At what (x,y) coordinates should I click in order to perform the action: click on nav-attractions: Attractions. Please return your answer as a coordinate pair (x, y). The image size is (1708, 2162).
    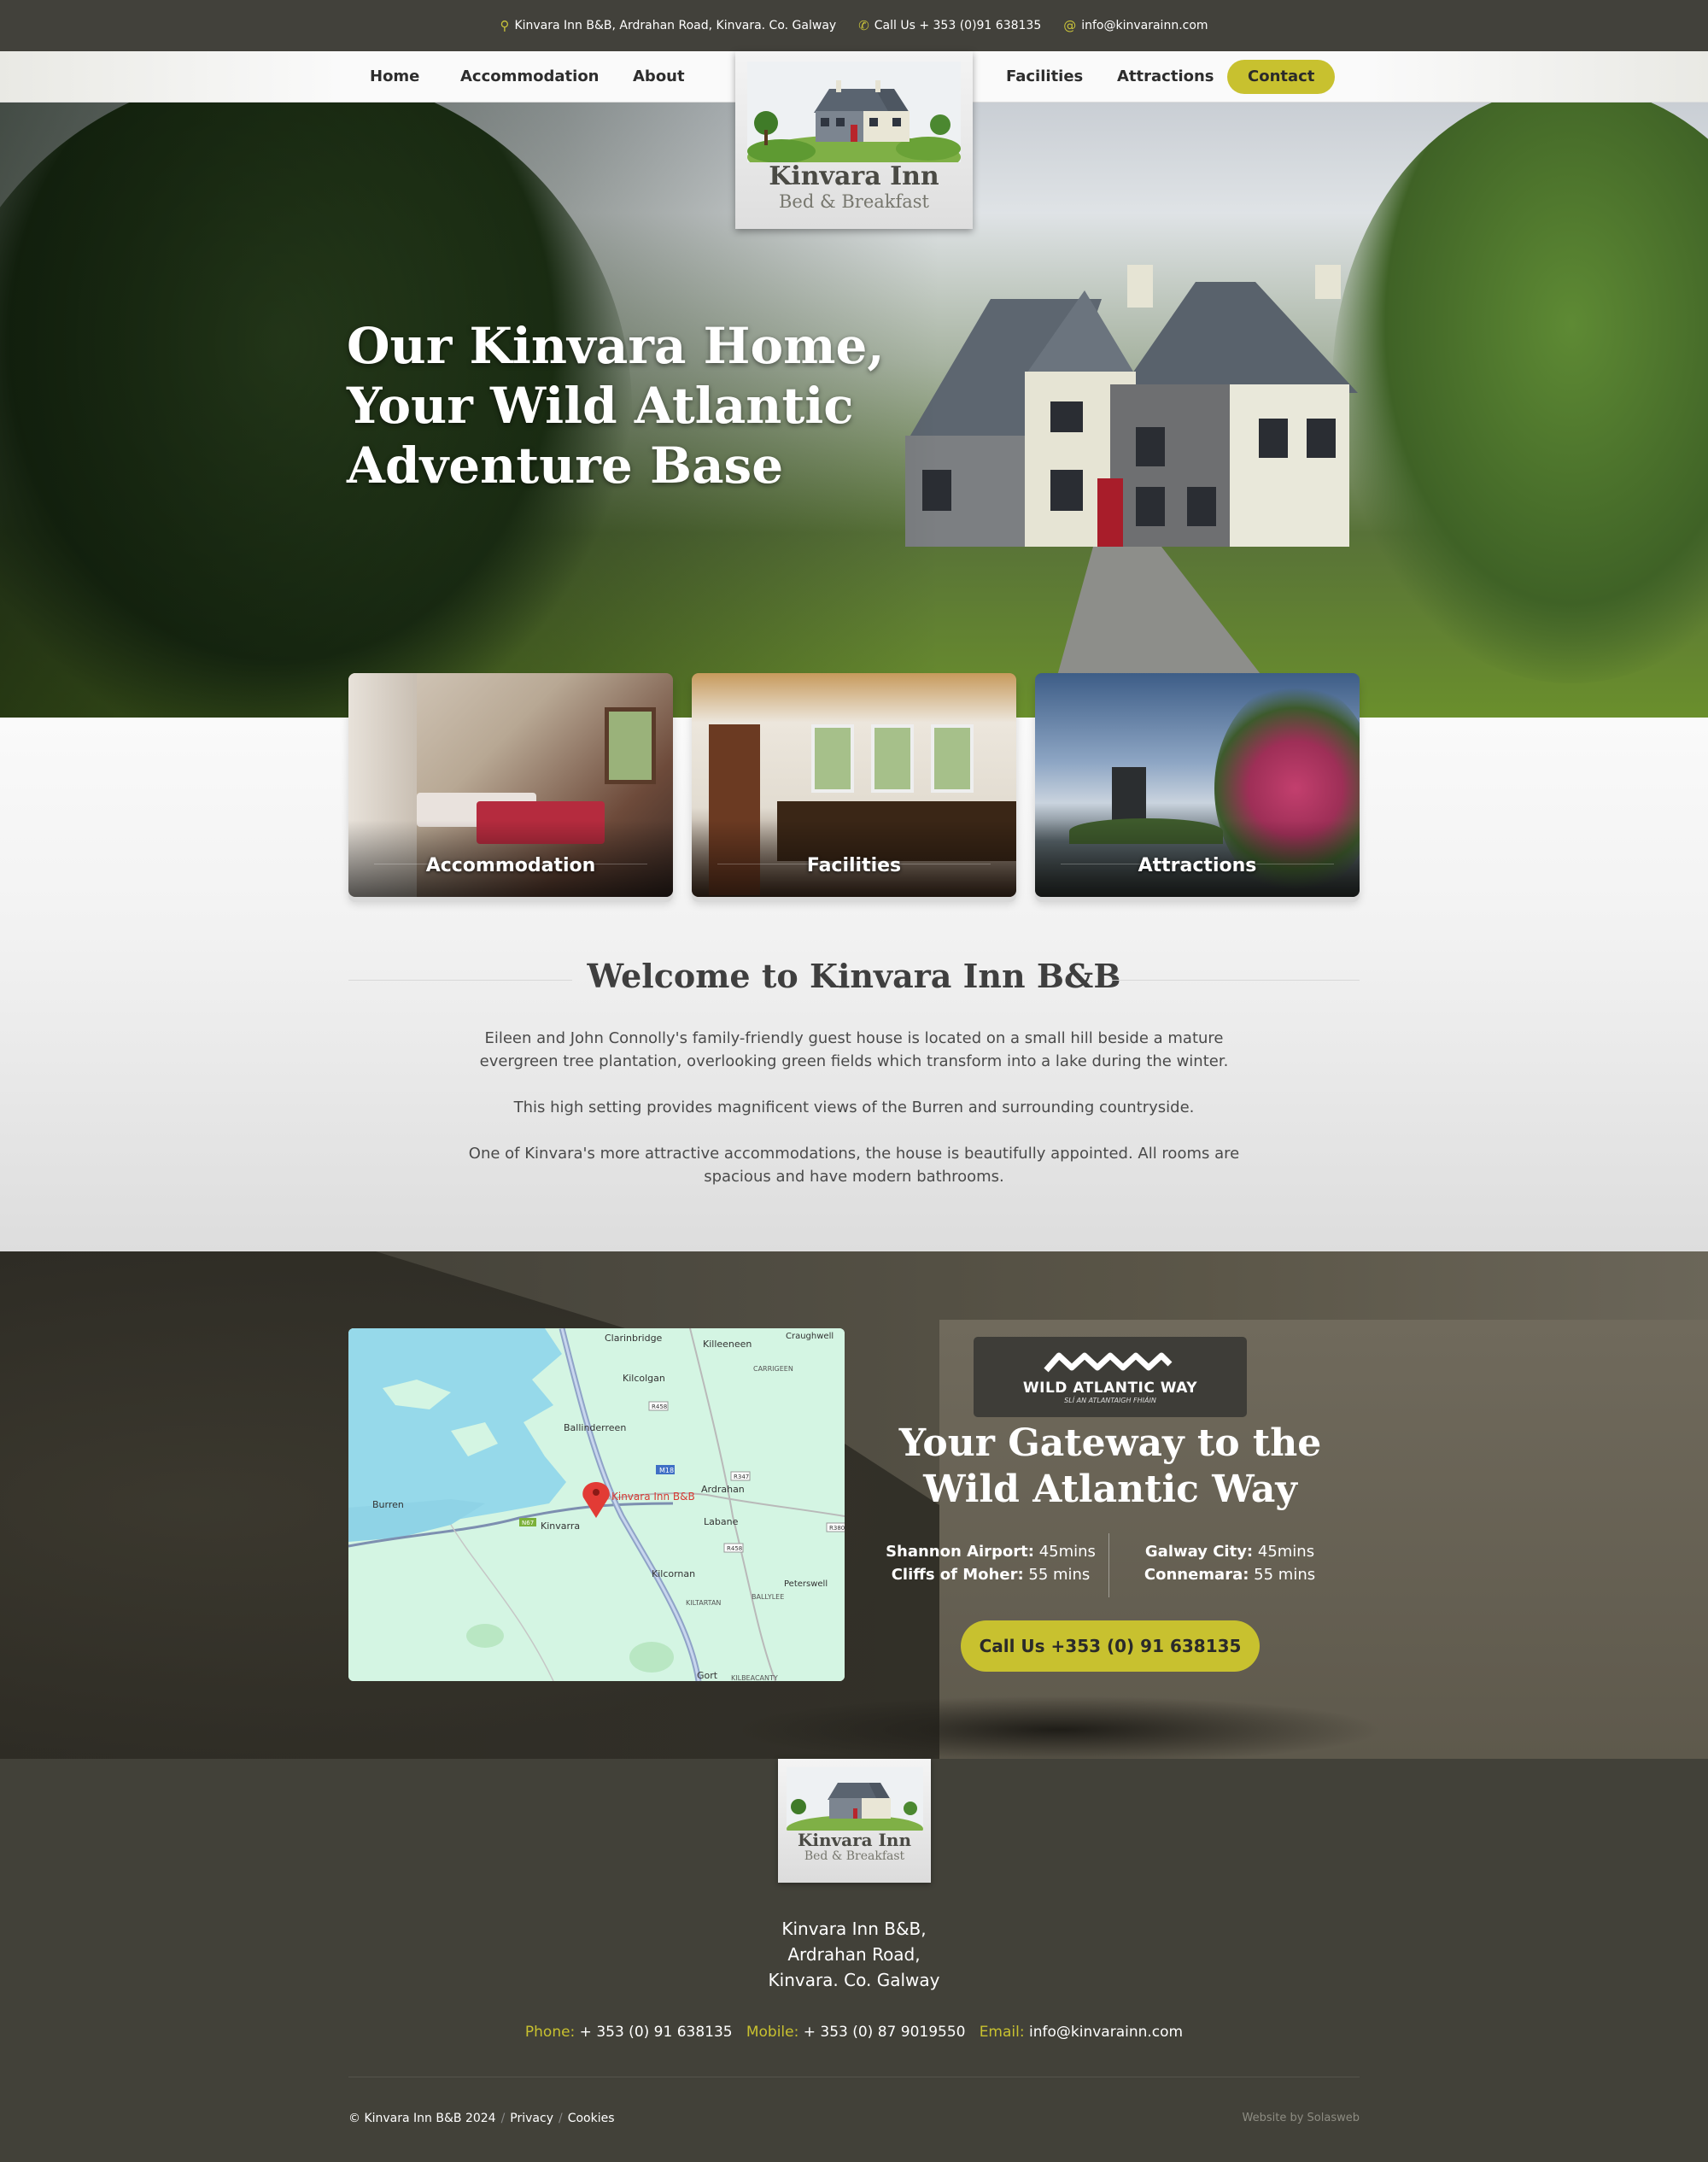
    Looking at the image, I should click on (1165, 77).